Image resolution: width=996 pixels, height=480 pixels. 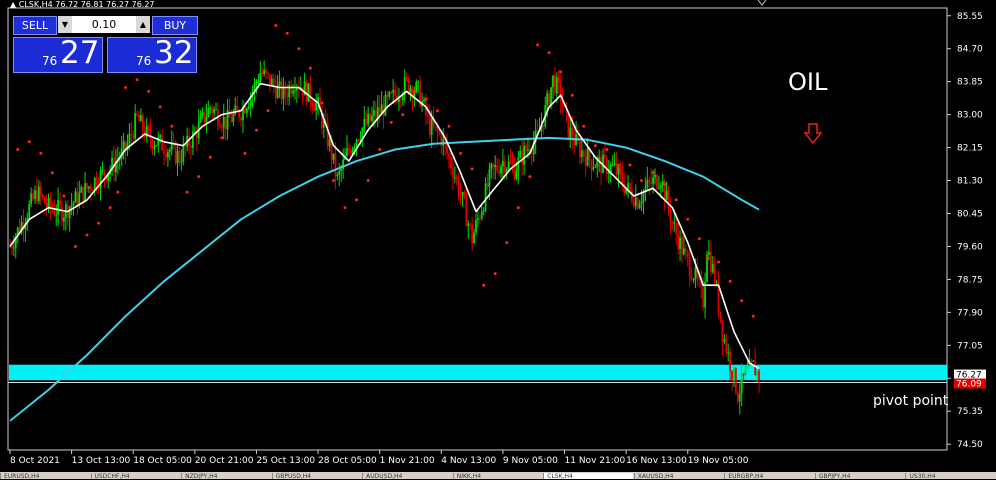 I want to click on y-tick-label: 78.75, so click(x=970, y=280).